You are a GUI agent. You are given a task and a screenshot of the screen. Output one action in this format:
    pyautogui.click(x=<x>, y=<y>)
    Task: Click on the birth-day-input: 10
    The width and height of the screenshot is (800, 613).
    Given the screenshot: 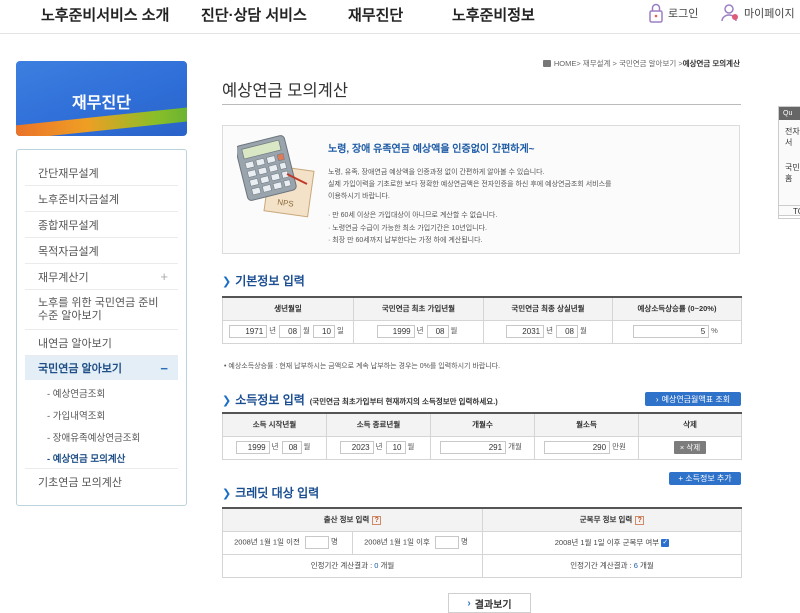 What is the action you would take?
    pyautogui.click(x=323, y=331)
    